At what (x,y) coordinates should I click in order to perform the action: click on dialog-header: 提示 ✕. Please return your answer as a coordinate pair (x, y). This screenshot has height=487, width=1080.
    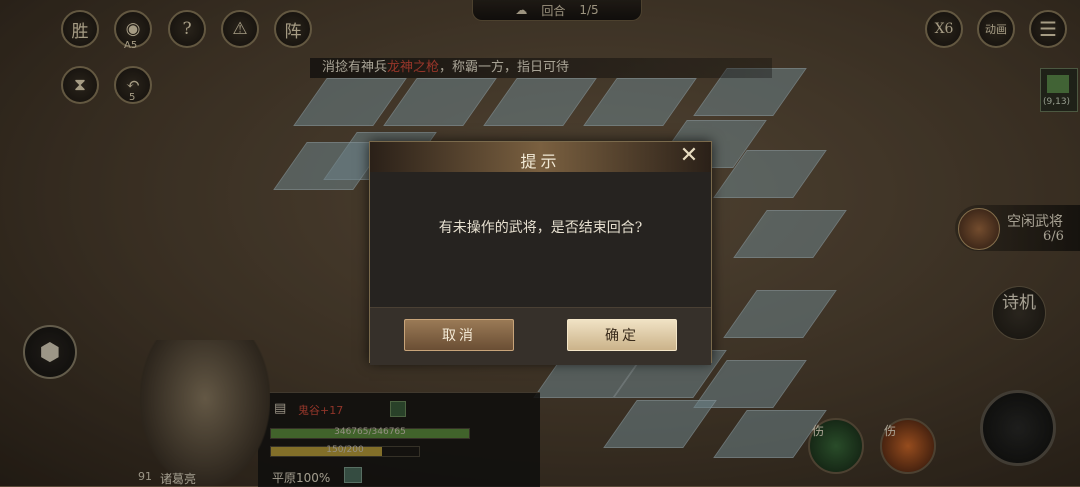
    Looking at the image, I should click on (540, 157).